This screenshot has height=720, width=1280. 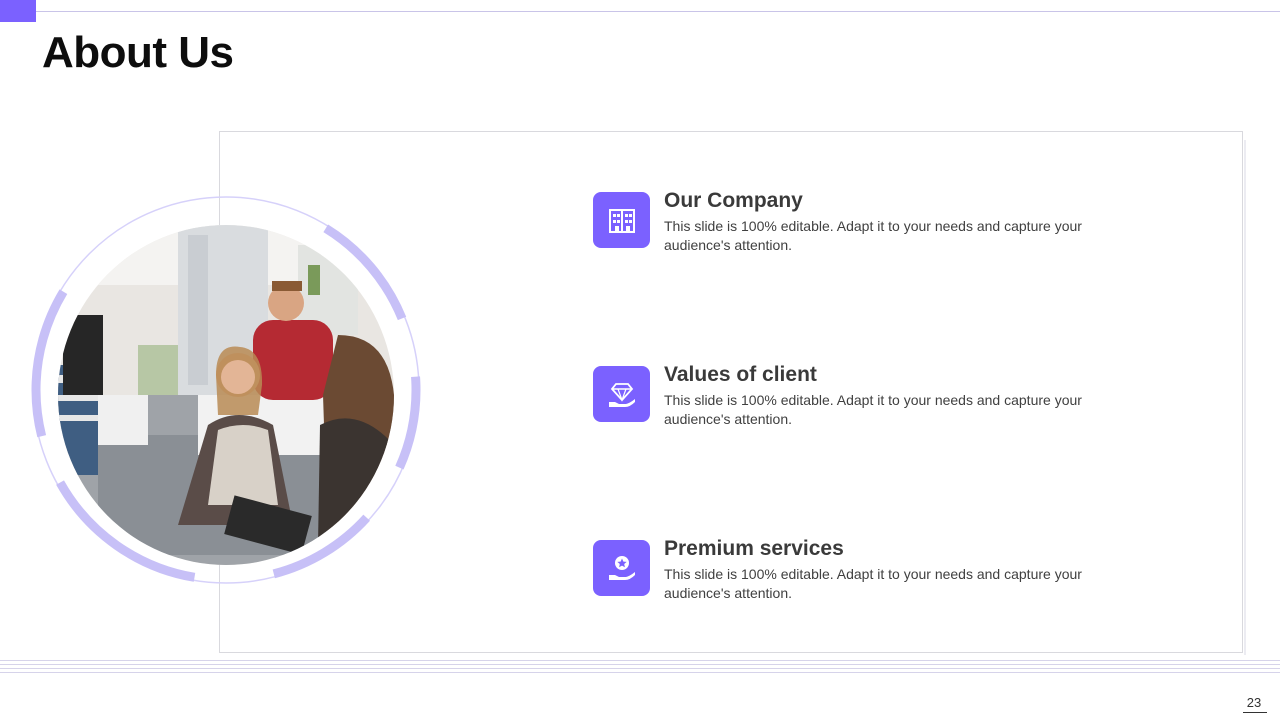 What do you see at coordinates (754, 548) in the screenshot?
I see `item-heading: Premium services` at bounding box center [754, 548].